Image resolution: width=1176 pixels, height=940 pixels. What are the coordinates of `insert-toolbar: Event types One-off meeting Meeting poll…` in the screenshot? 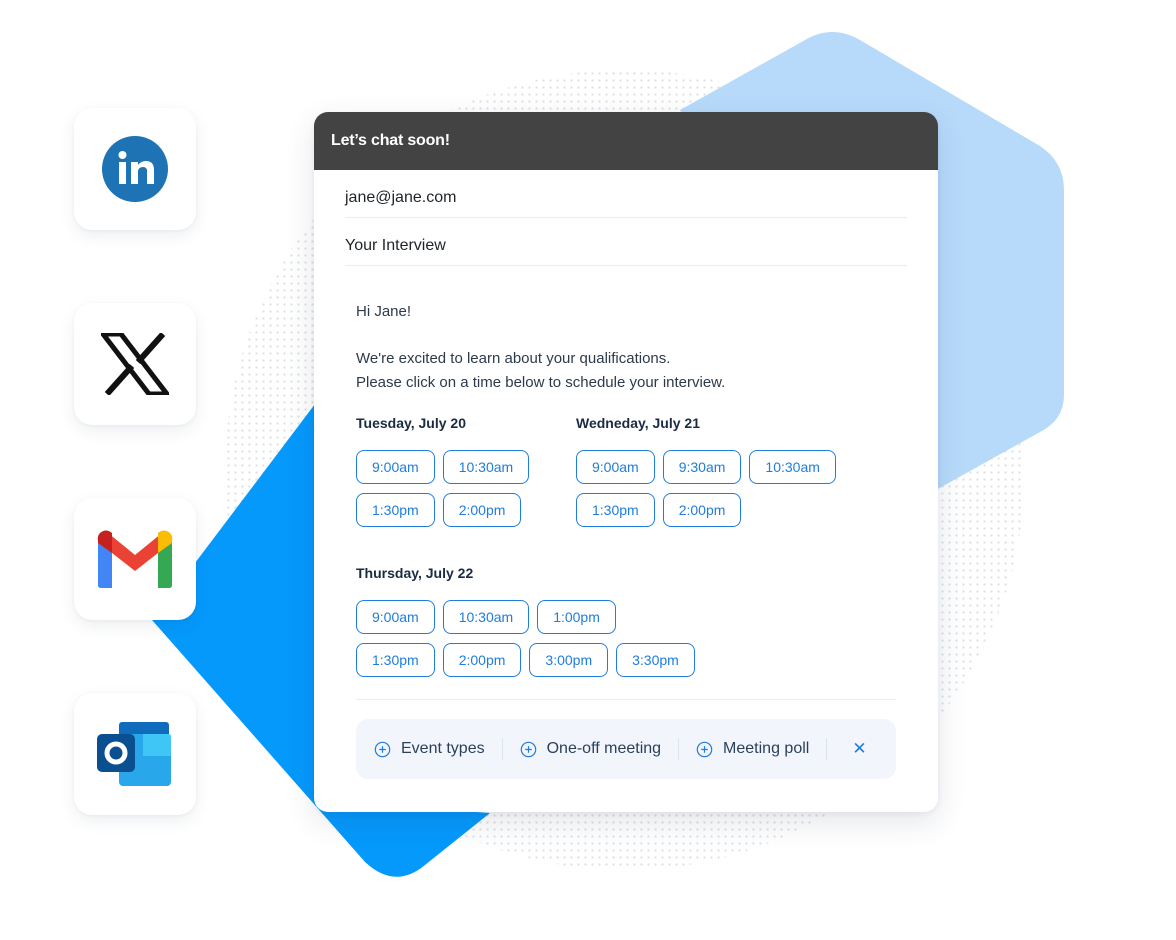 It's located at (626, 749).